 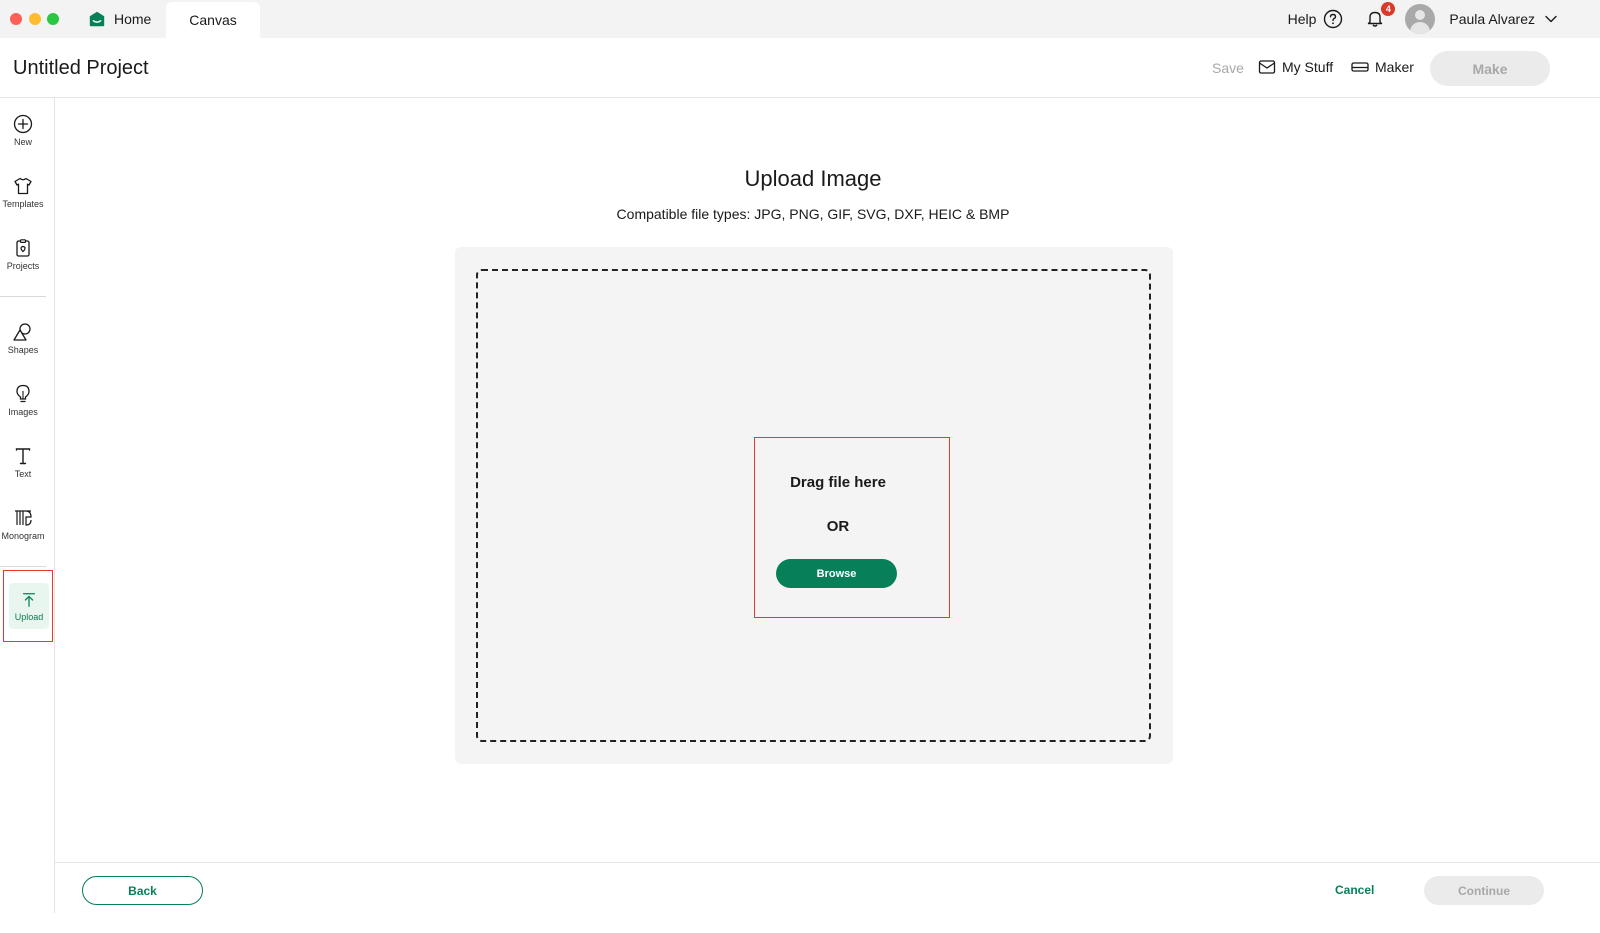 I want to click on drop-target-box: Drag file here OR Browse, so click(x=852, y=527).